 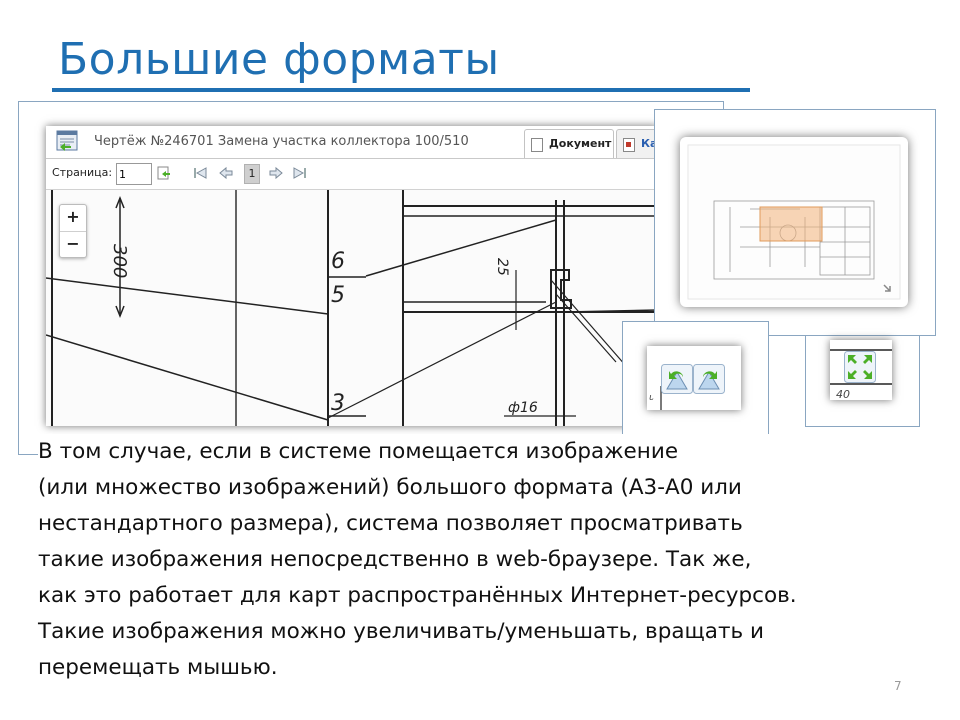 What do you see at coordinates (158, 667) in the screenshot?
I see `paragraph-line: перемещать мышью.` at bounding box center [158, 667].